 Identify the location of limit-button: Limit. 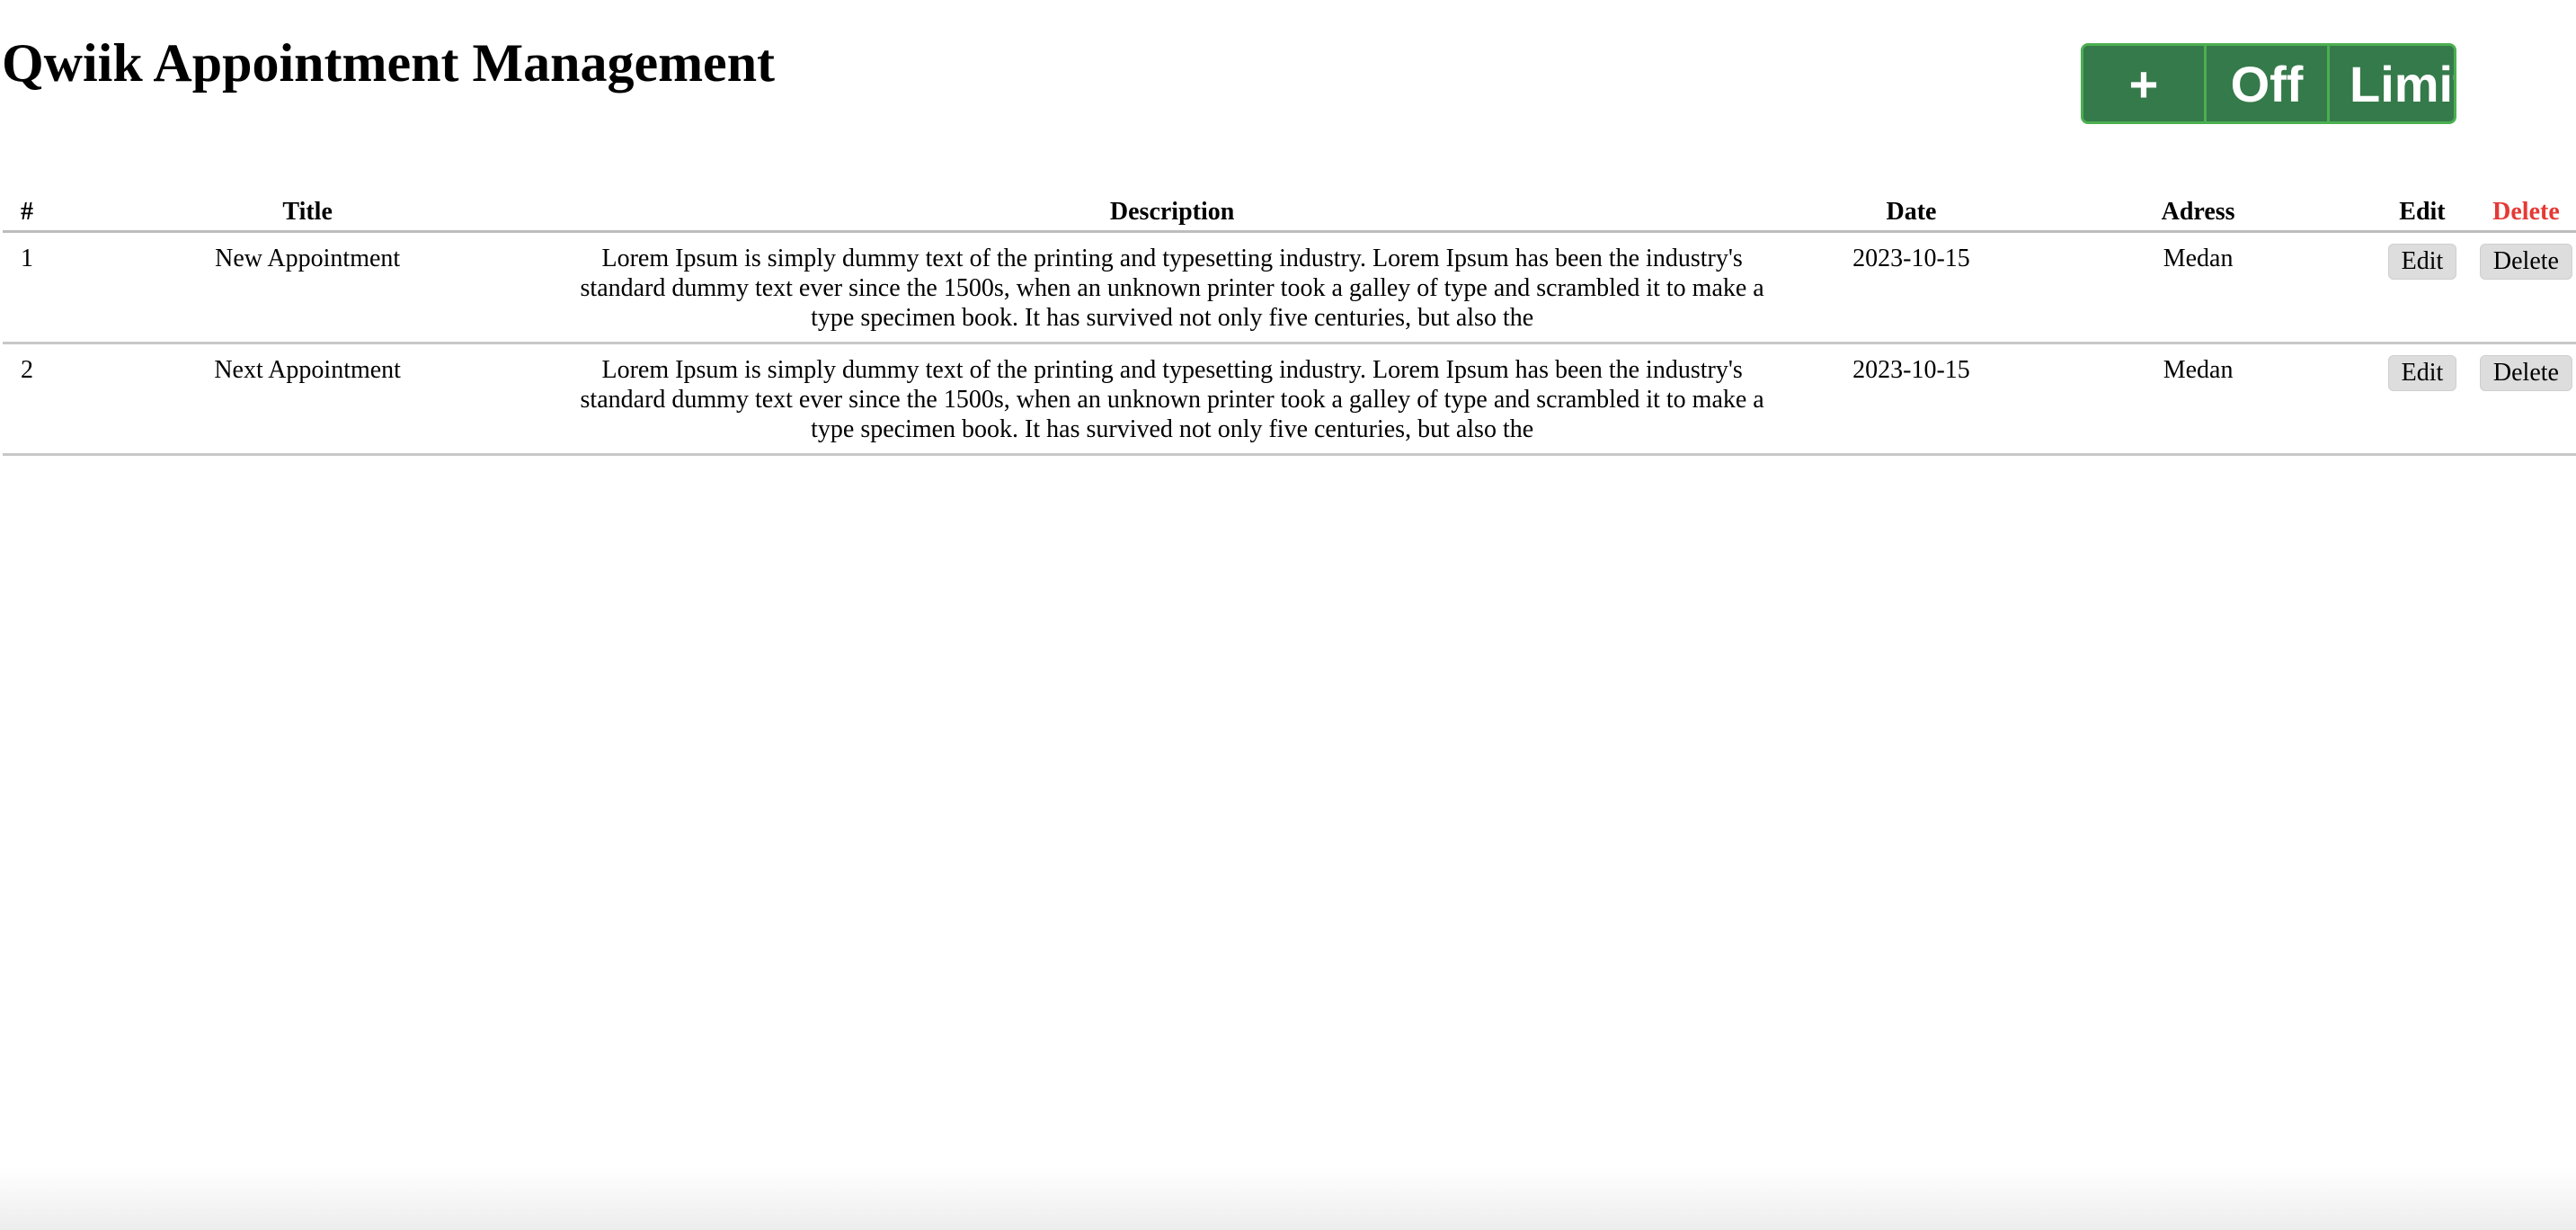
(2392, 84).